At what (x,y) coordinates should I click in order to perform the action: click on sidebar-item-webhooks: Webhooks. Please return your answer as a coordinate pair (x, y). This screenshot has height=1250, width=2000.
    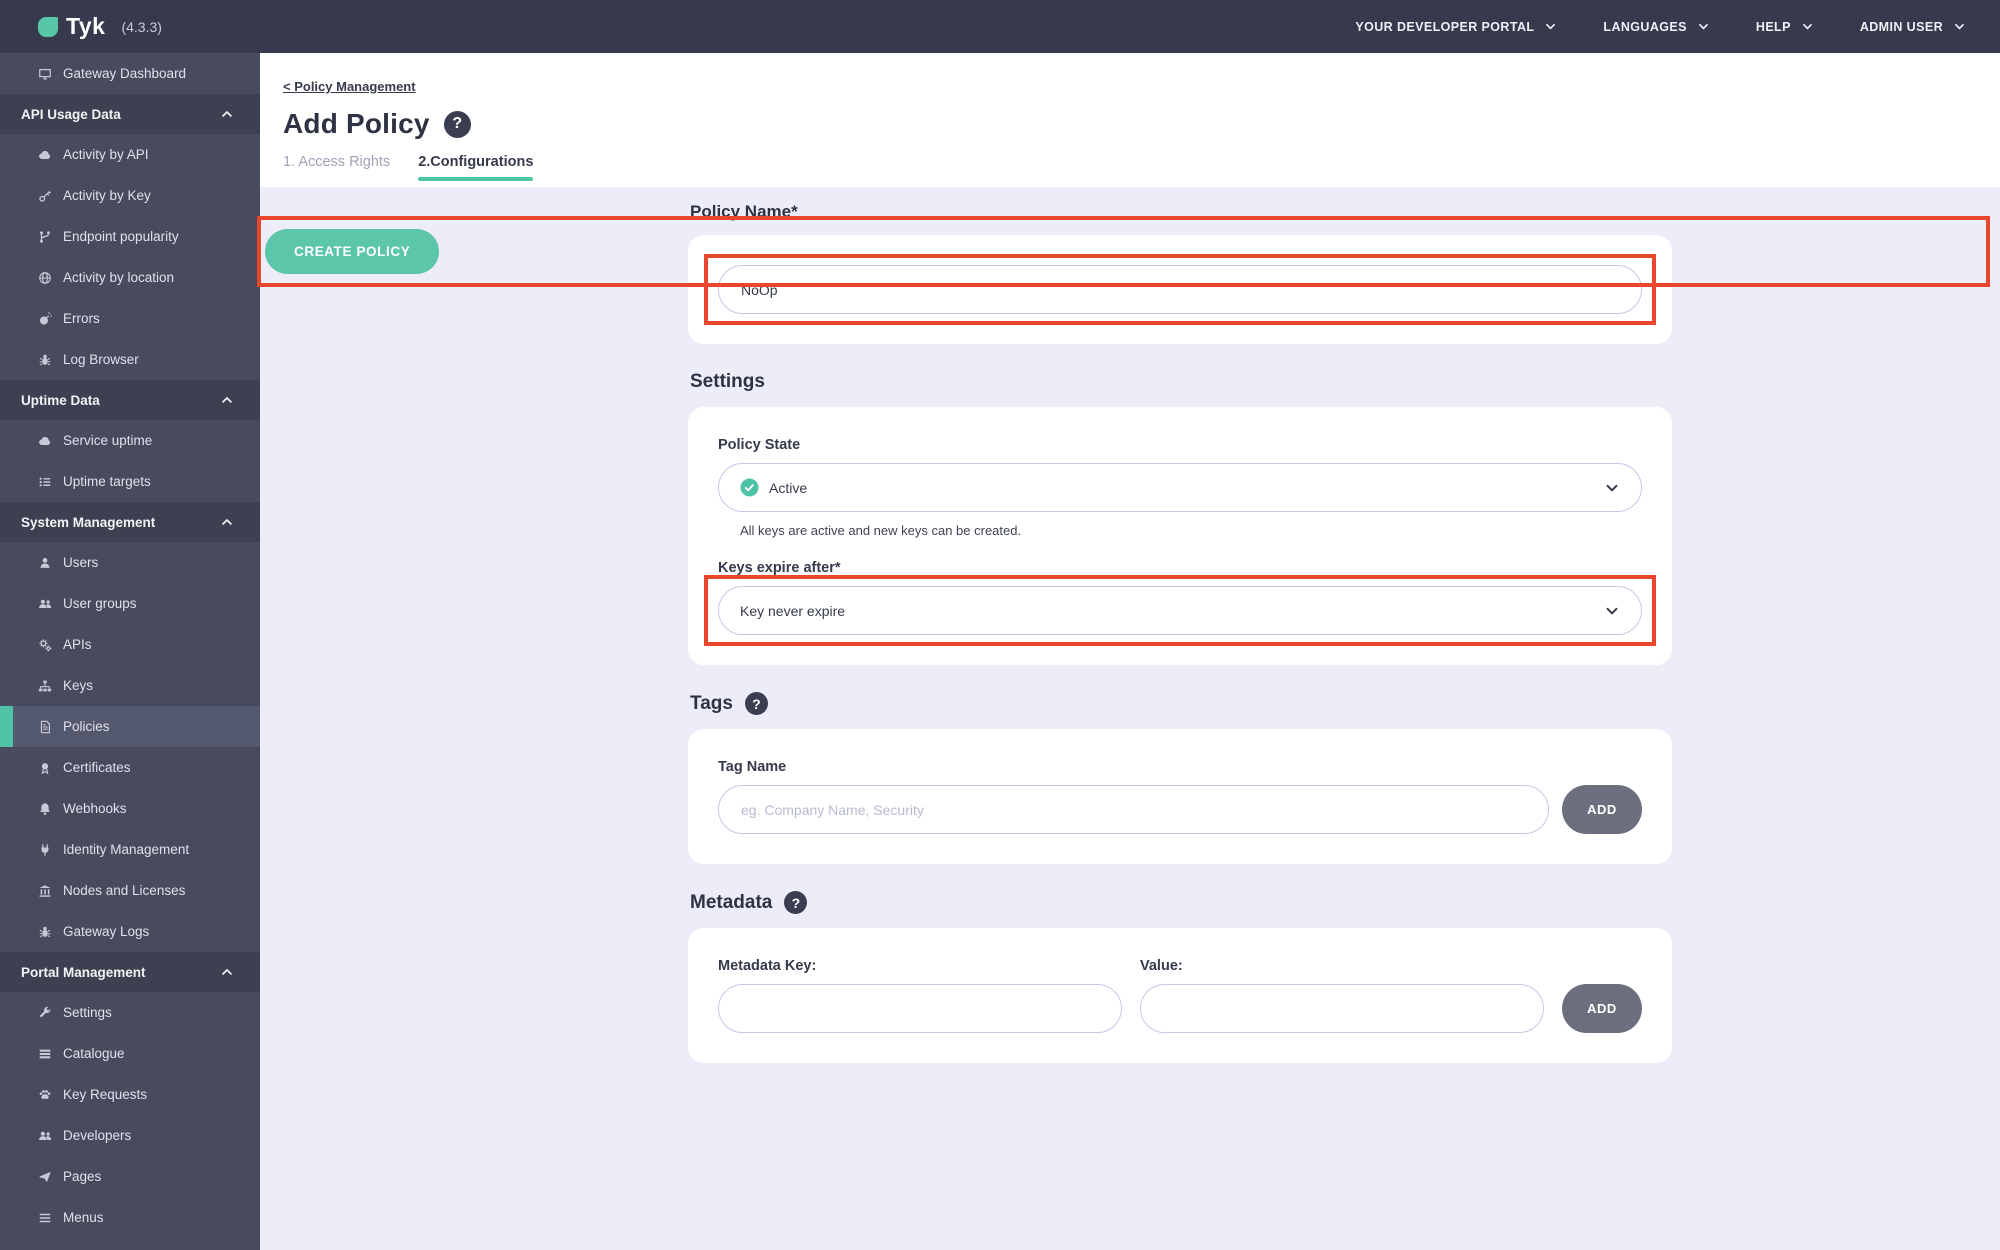
    Looking at the image, I should click on (130, 808).